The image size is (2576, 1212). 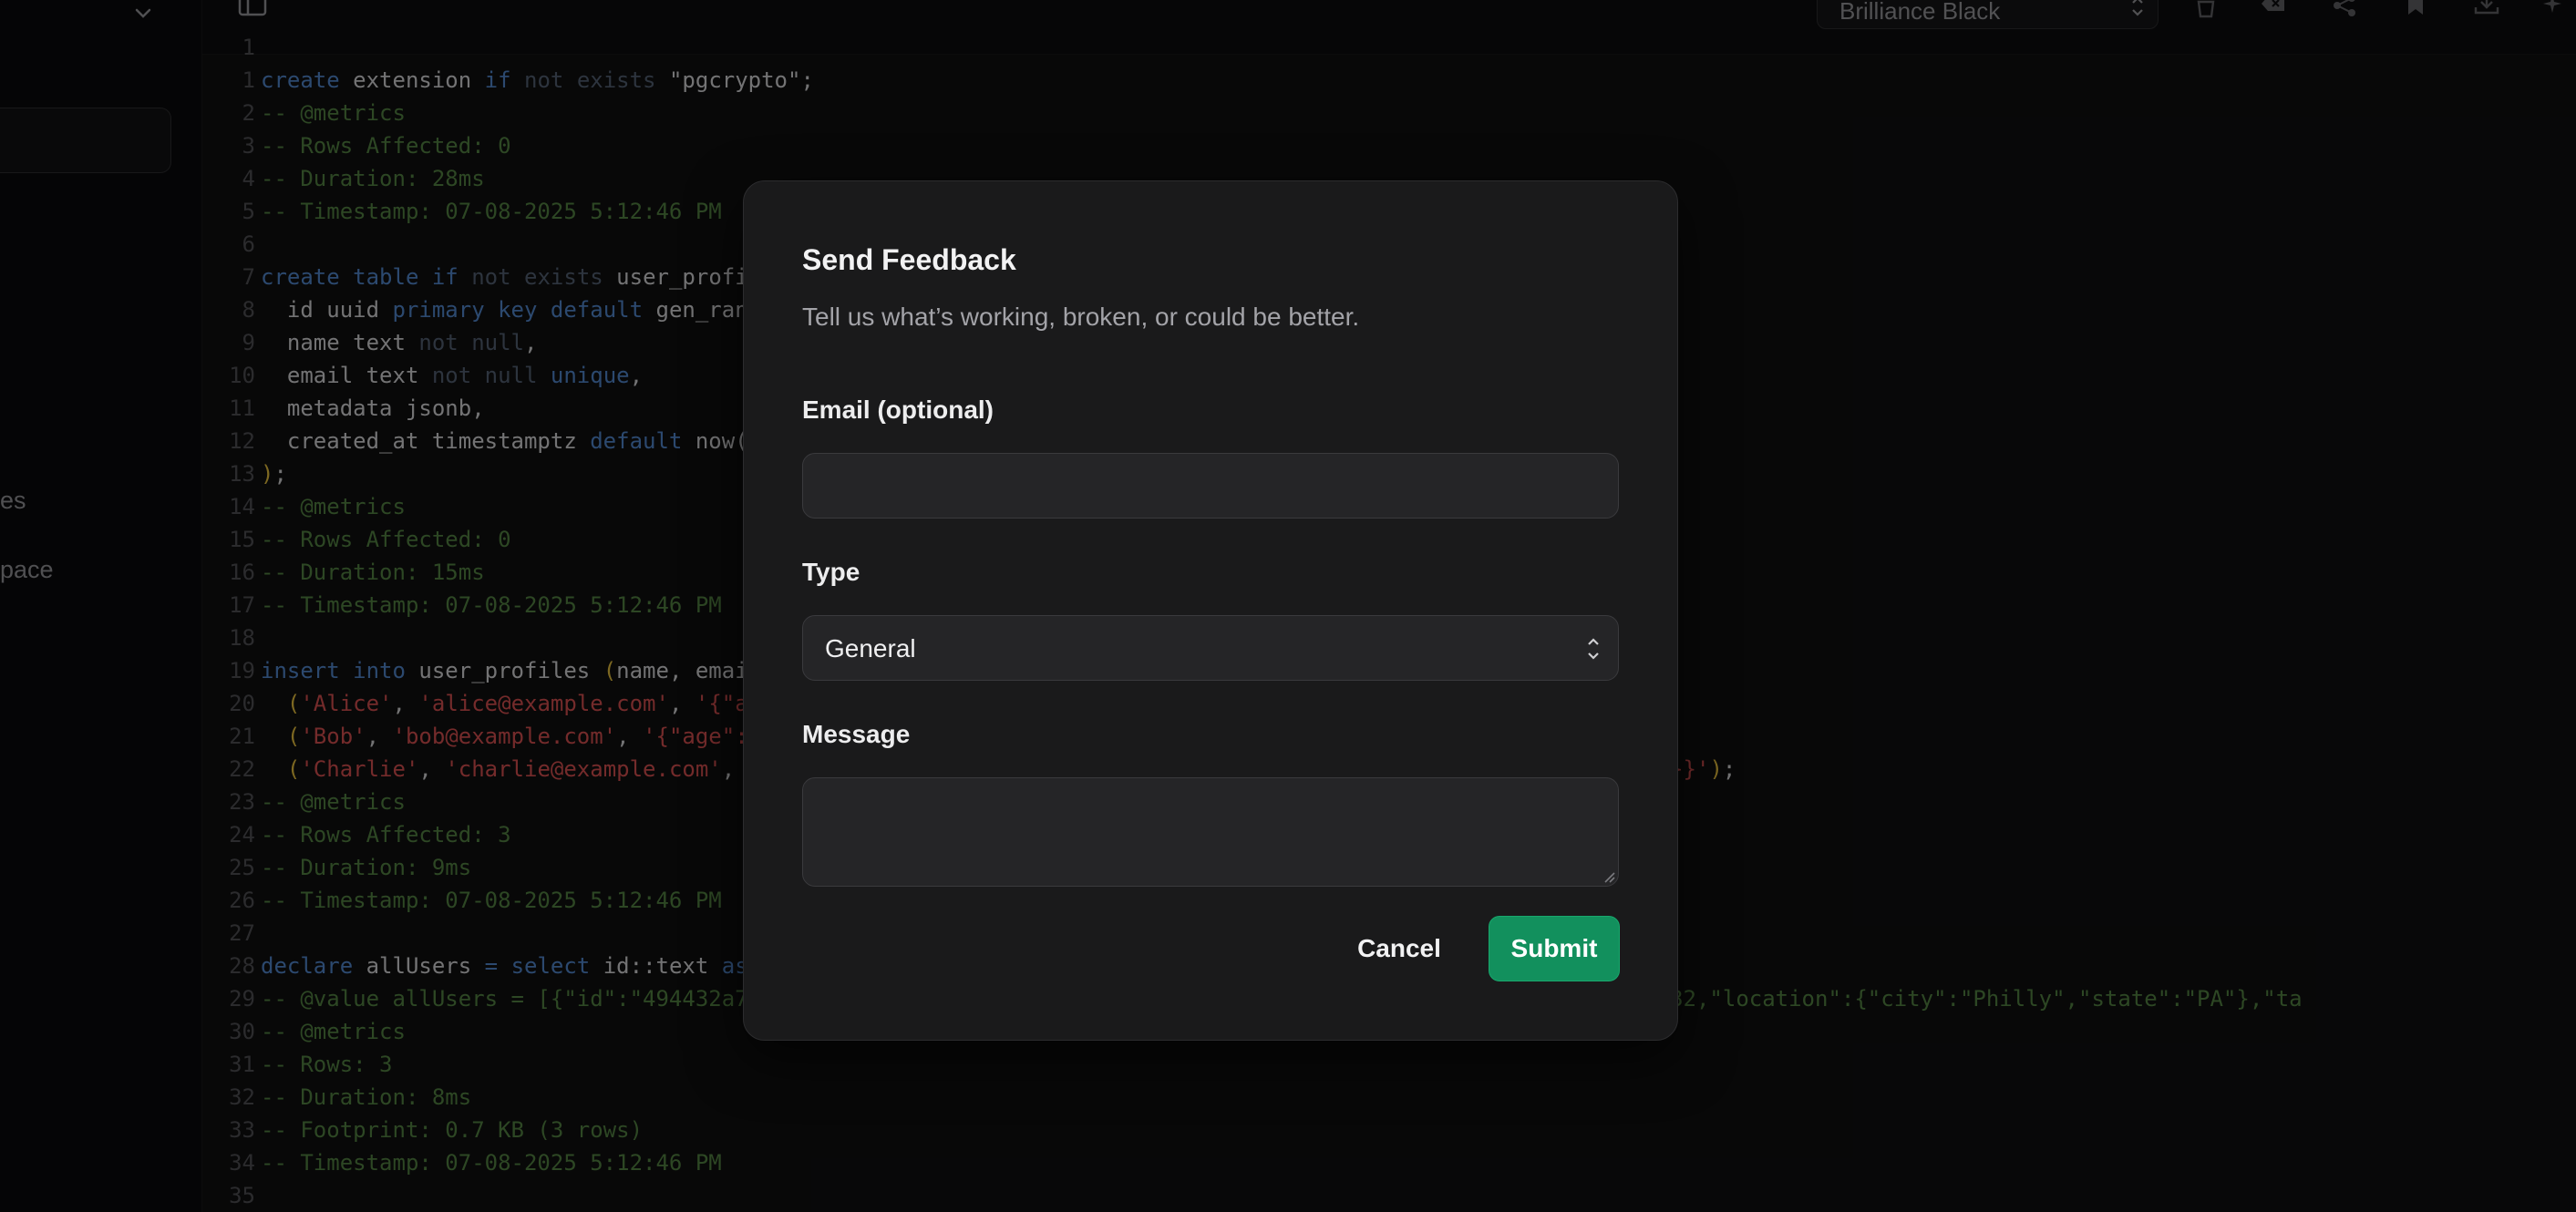 What do you see at coordinates (1210, 832) in the screenshot?
I see `message-textarea` at bounding box center [1210, 832].